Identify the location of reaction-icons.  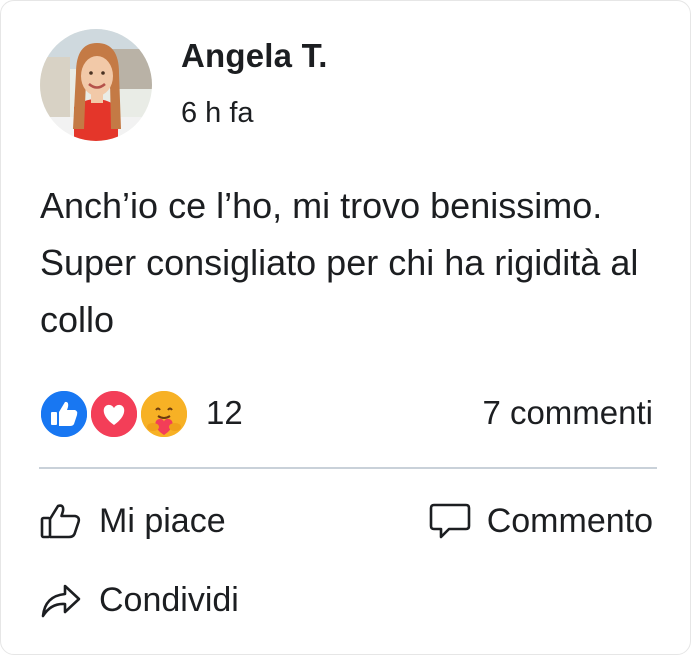
(114, 414).